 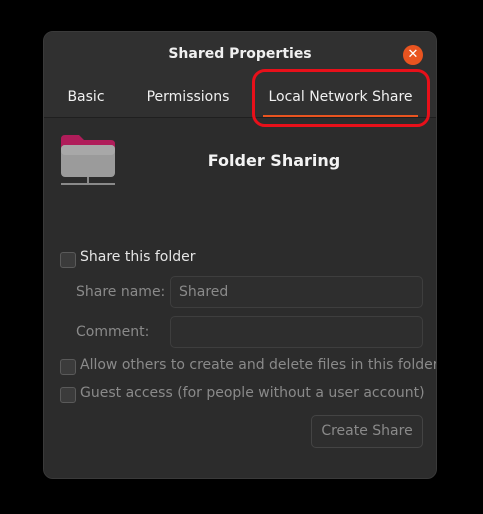 I want to click on close-icon: ✕, so click(x=413, y=54).